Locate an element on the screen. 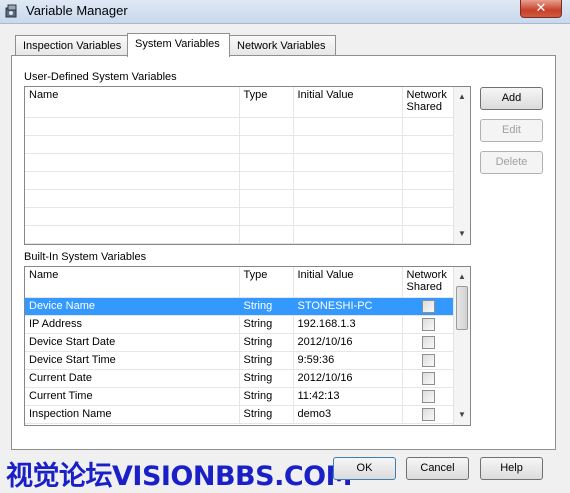 The image size is (570, 493). cell-initial-value: demo3 is located at coordinates (348, 414).